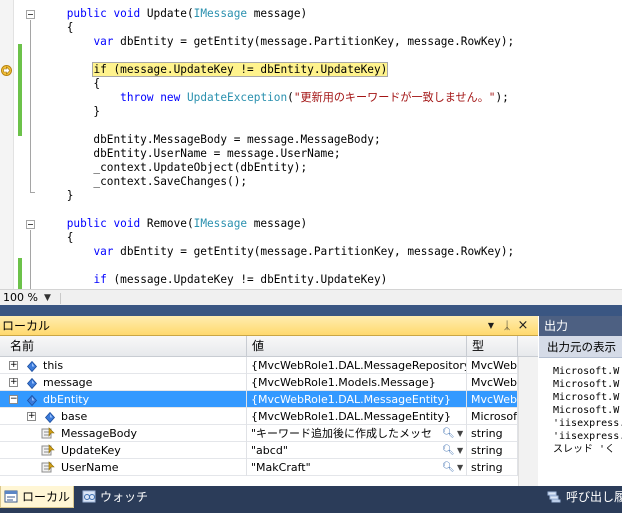  I want to click on tab-locals: ローカル, so click(37, 497).